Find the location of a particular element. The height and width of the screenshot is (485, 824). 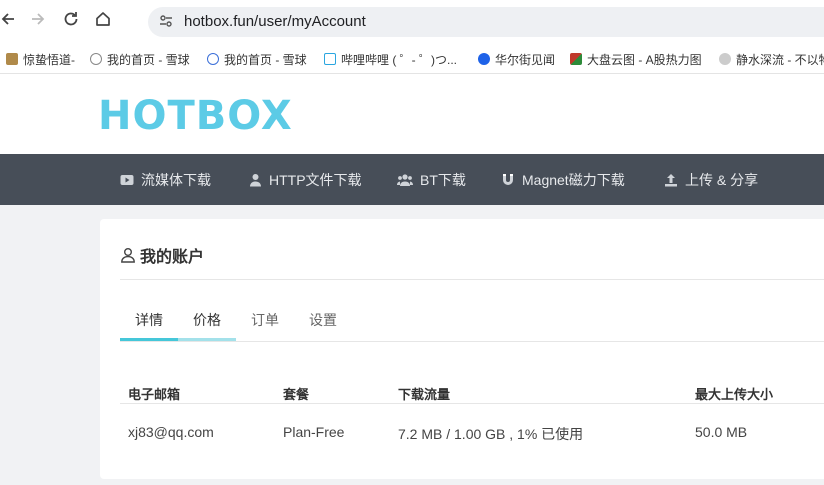

upload-icon is located at coordinates (671, 180).